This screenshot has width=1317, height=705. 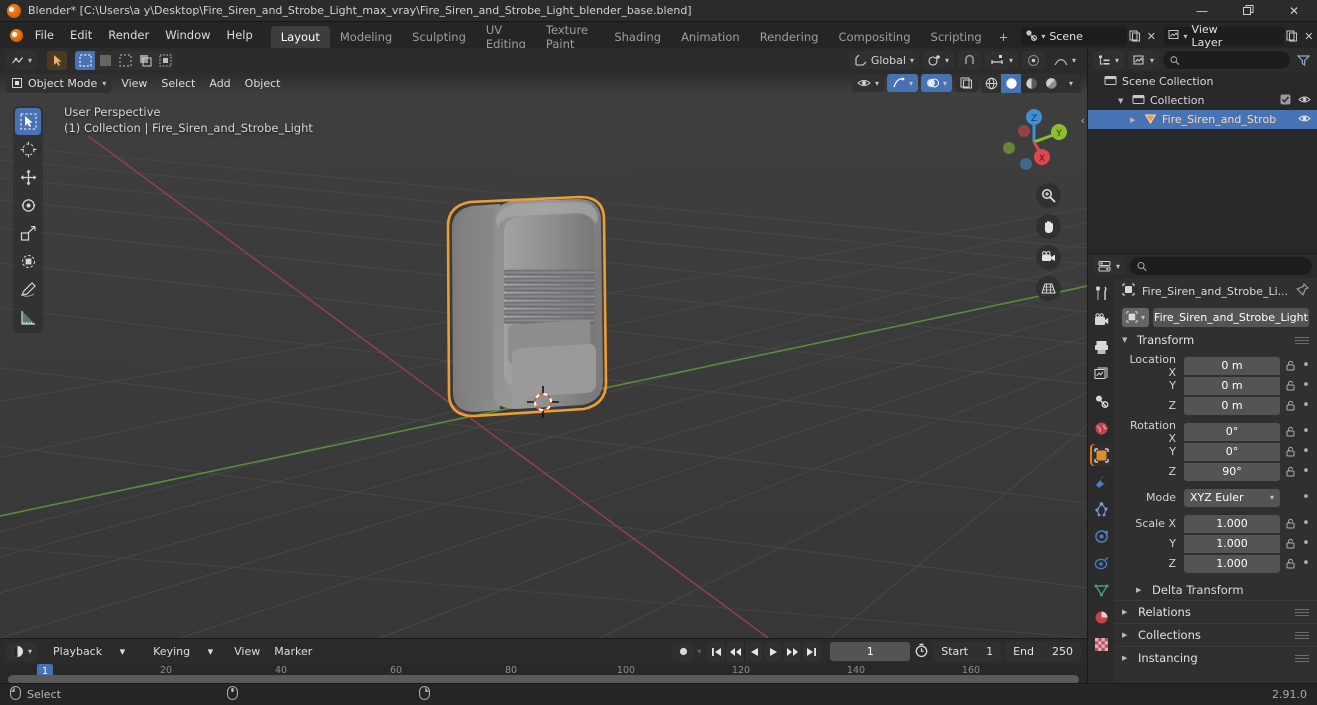 I want to click on properties-tab-object, so click(x=1101, y=455).